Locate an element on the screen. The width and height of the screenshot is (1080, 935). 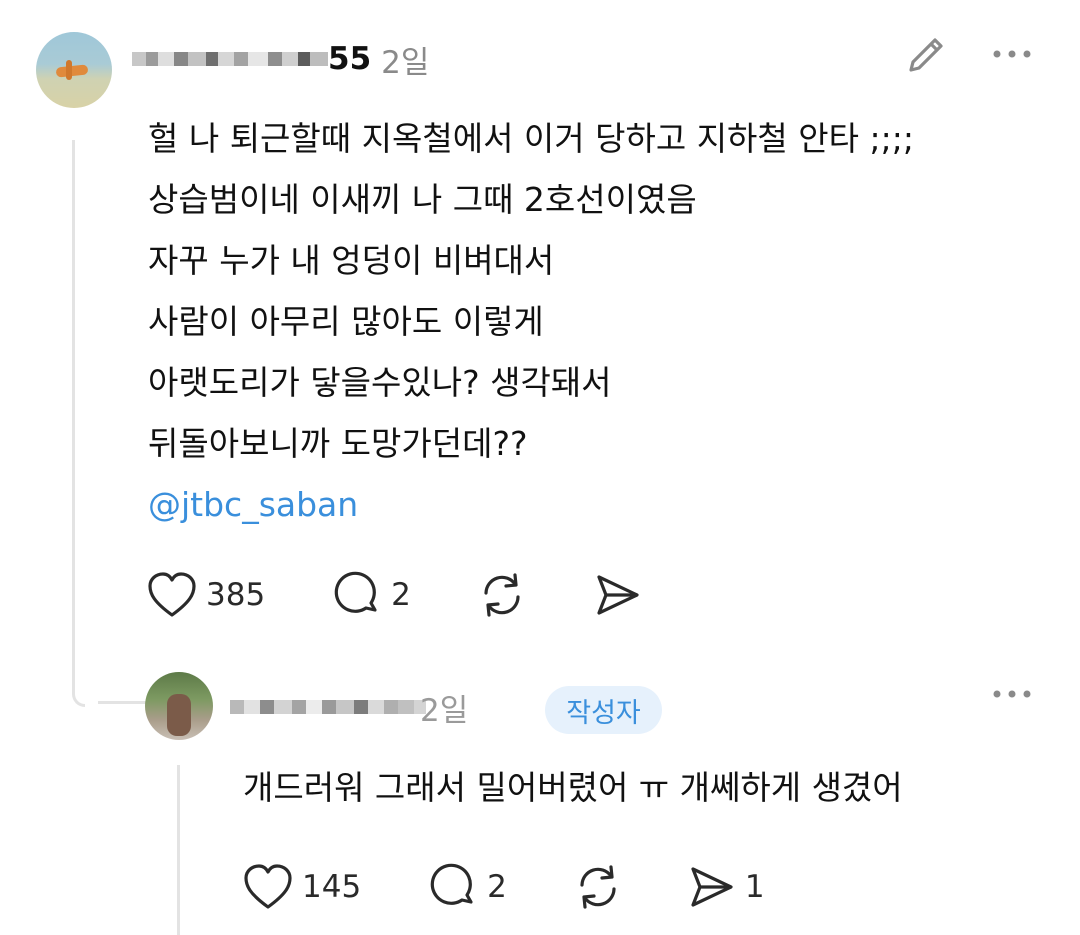
share-button is located at coordinates (618, 595).